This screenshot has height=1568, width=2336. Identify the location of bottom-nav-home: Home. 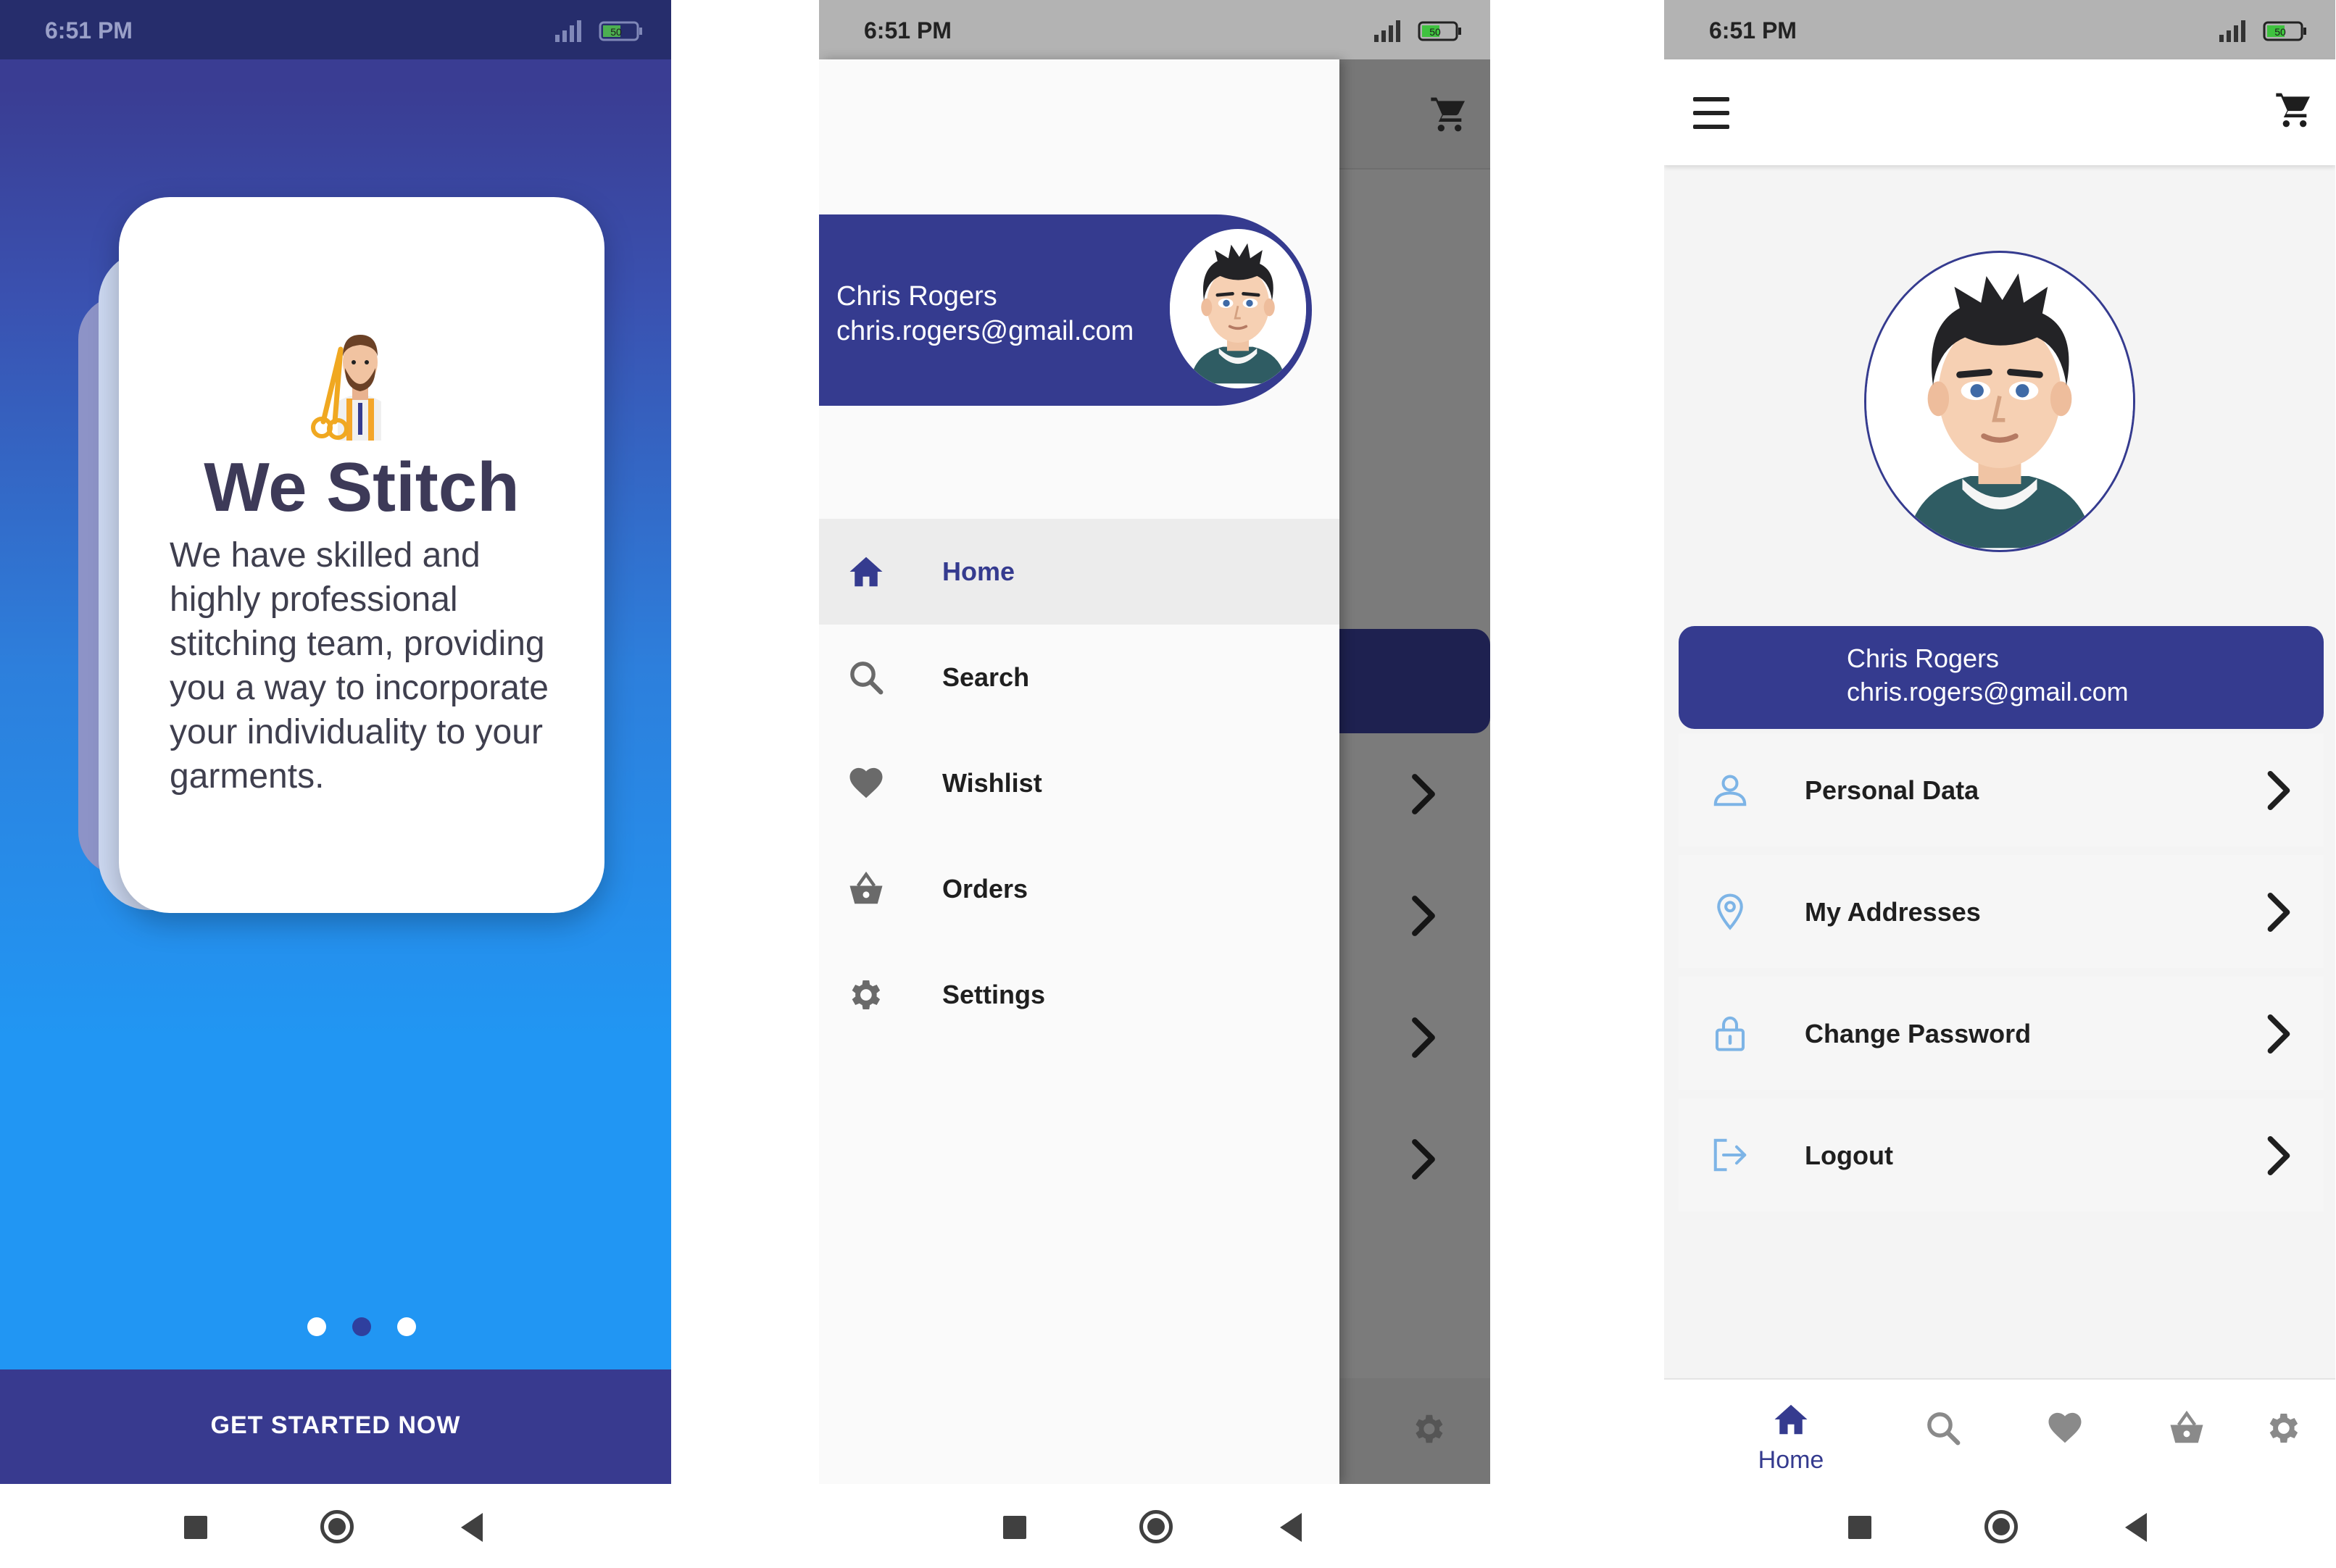
(1791, 1436).